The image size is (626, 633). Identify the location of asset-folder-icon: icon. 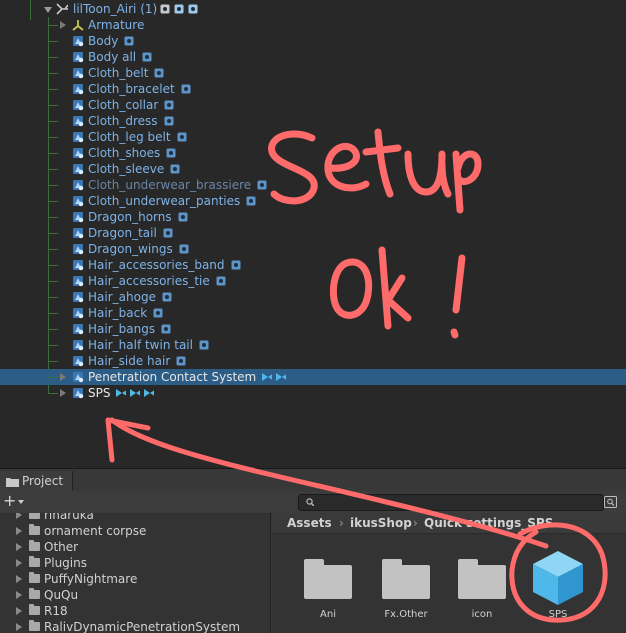
(482, 586).